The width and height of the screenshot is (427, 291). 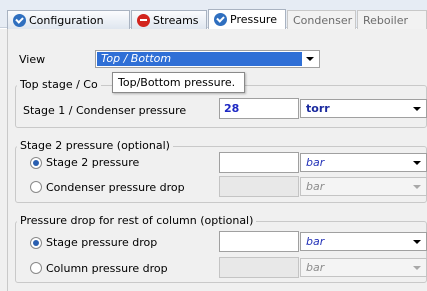 I want to click on minus-circle-icon, so click(x=143, y=20).